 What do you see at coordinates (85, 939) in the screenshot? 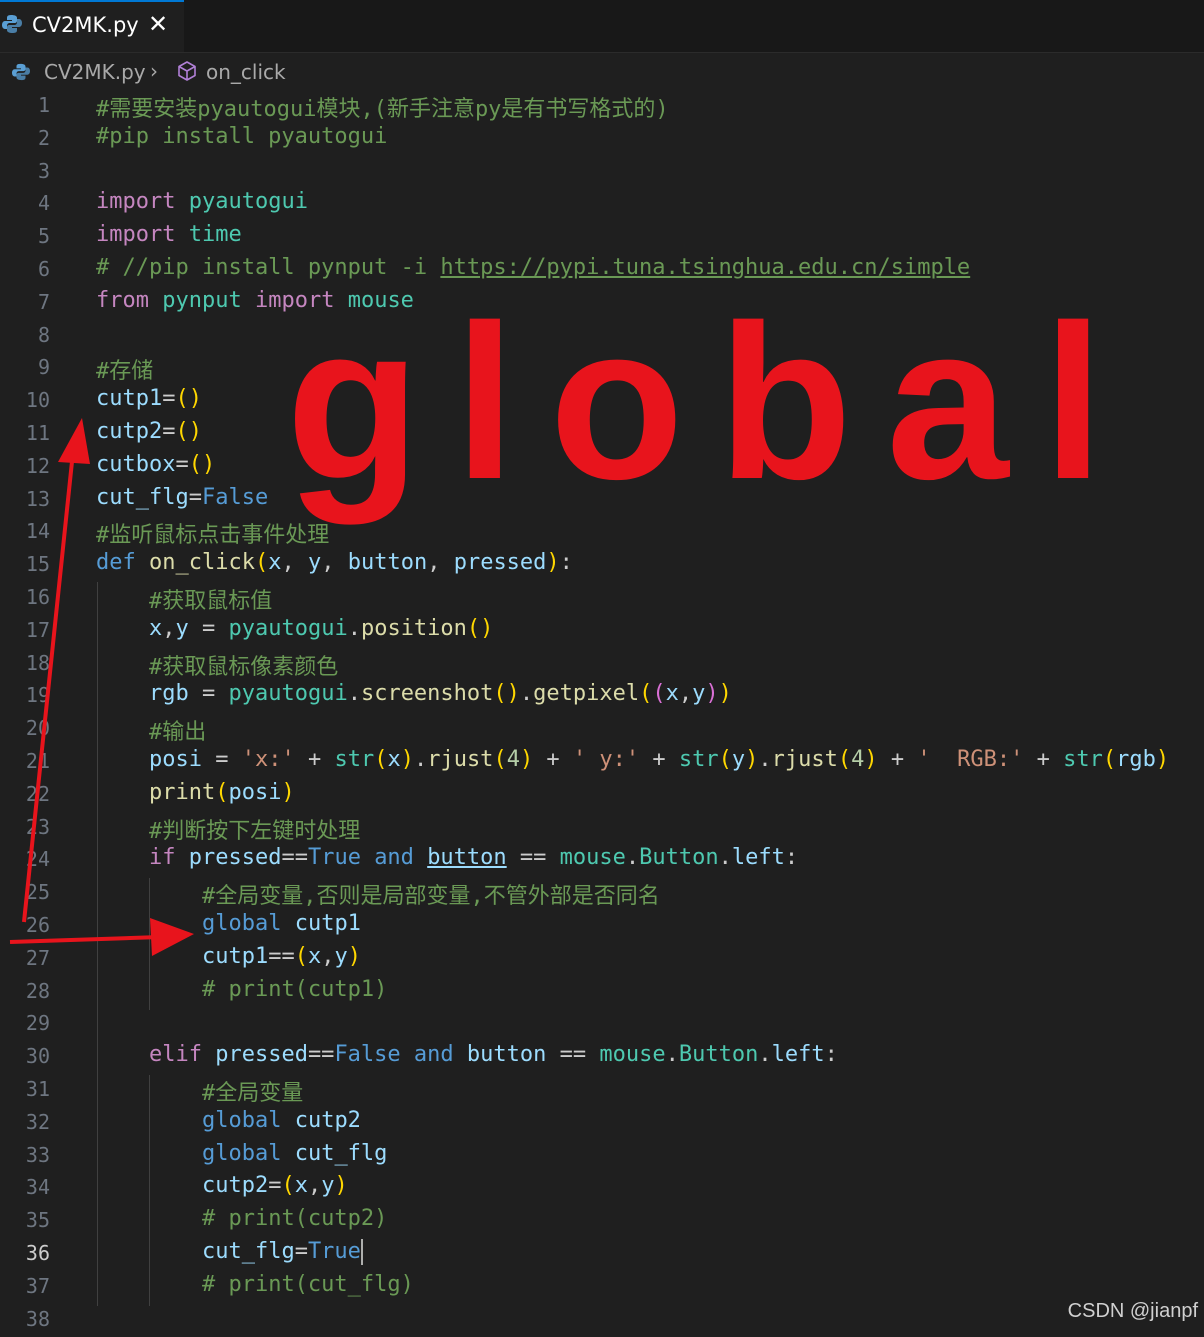
I see `arrow-right-line` at bounding box center [85, 939].